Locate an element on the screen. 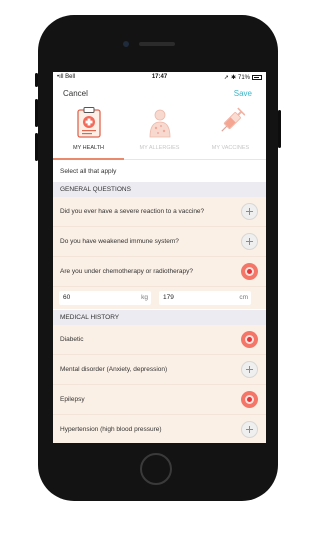 The height and width of the screenshot is (548, 320). battery-icon is located at coordinates (257, 77).